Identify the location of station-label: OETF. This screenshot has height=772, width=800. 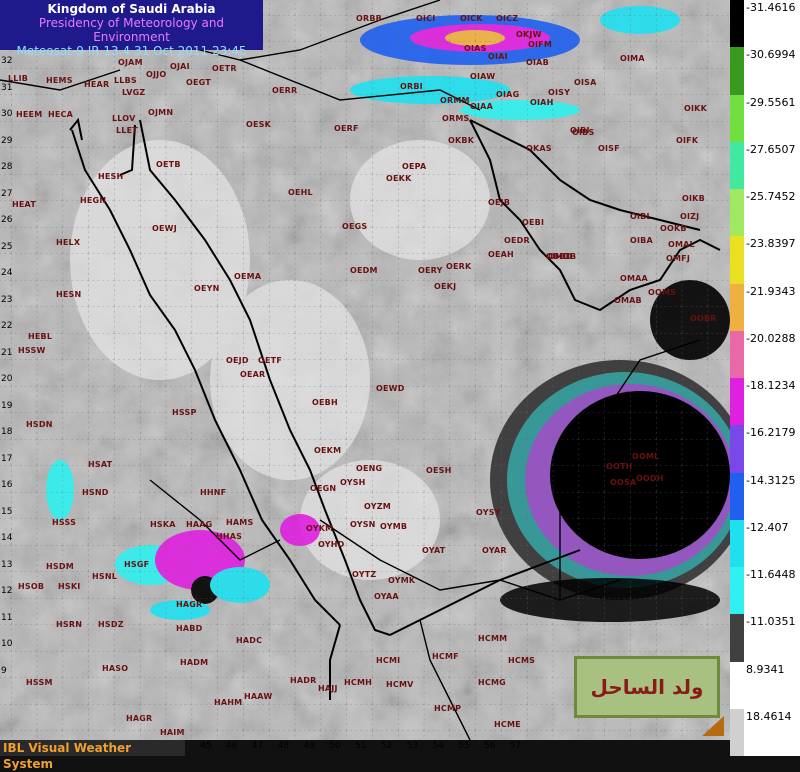
(270, 360).